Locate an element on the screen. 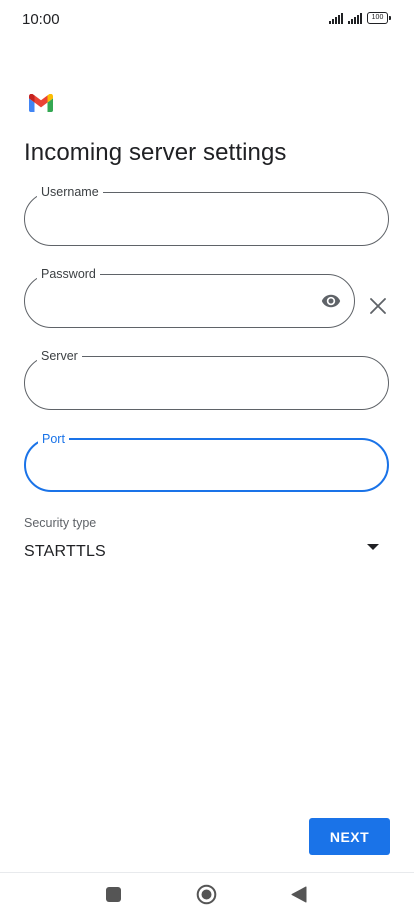  username-input is located at coordinates (181, 219).